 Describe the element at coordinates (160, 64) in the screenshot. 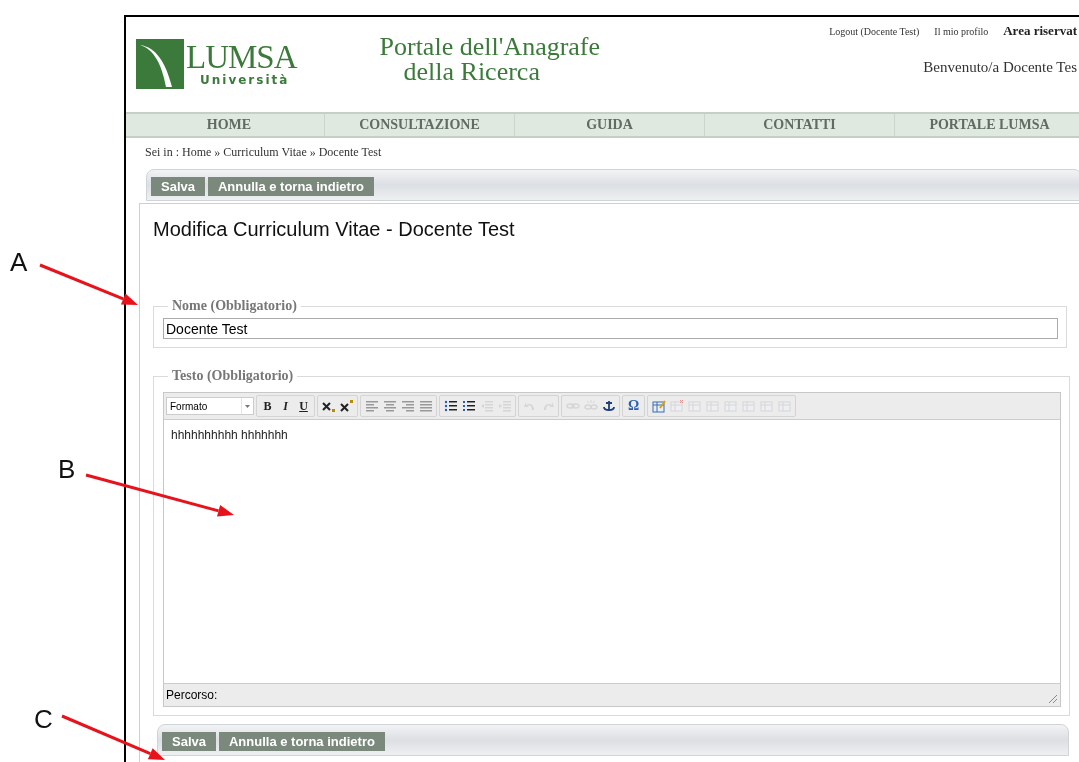

I see `leaf-logo-icon` at that location.